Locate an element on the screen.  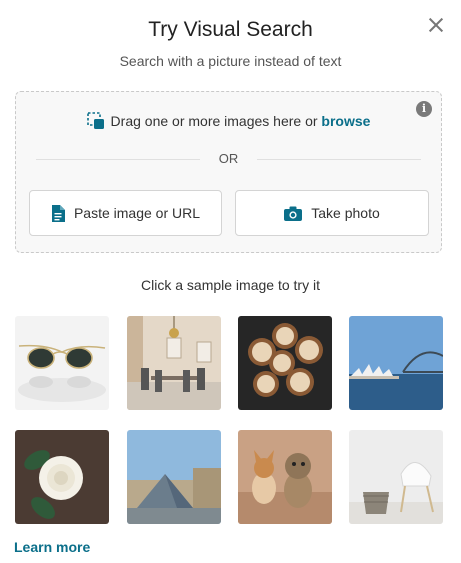
paste-image-button: Paste image or URL is located at coordinates (125, 213).